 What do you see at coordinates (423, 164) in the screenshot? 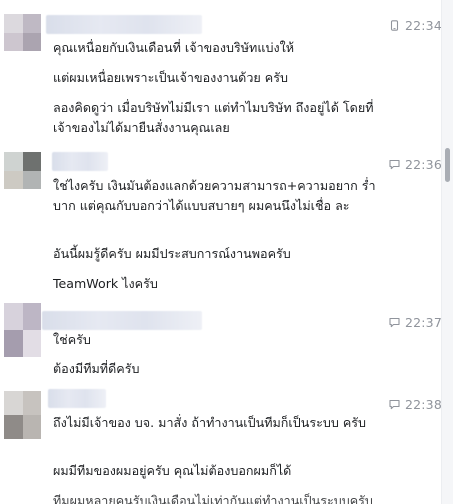
I see `comment-timestamp: 22:36` at bounding box center [423, 164].